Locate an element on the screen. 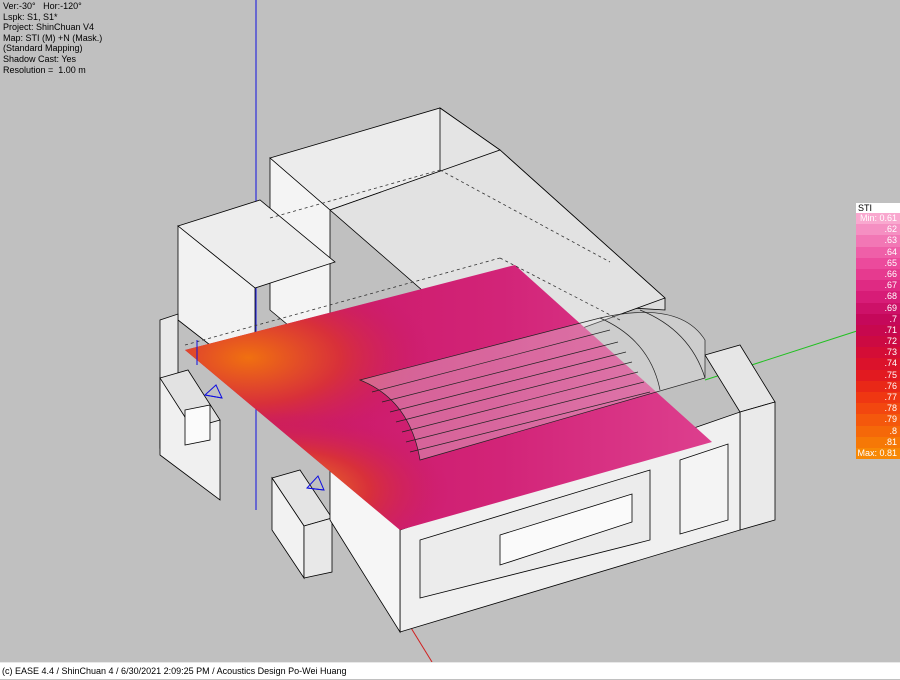  legend-entry: .66 is located at coordinates (878, 274).